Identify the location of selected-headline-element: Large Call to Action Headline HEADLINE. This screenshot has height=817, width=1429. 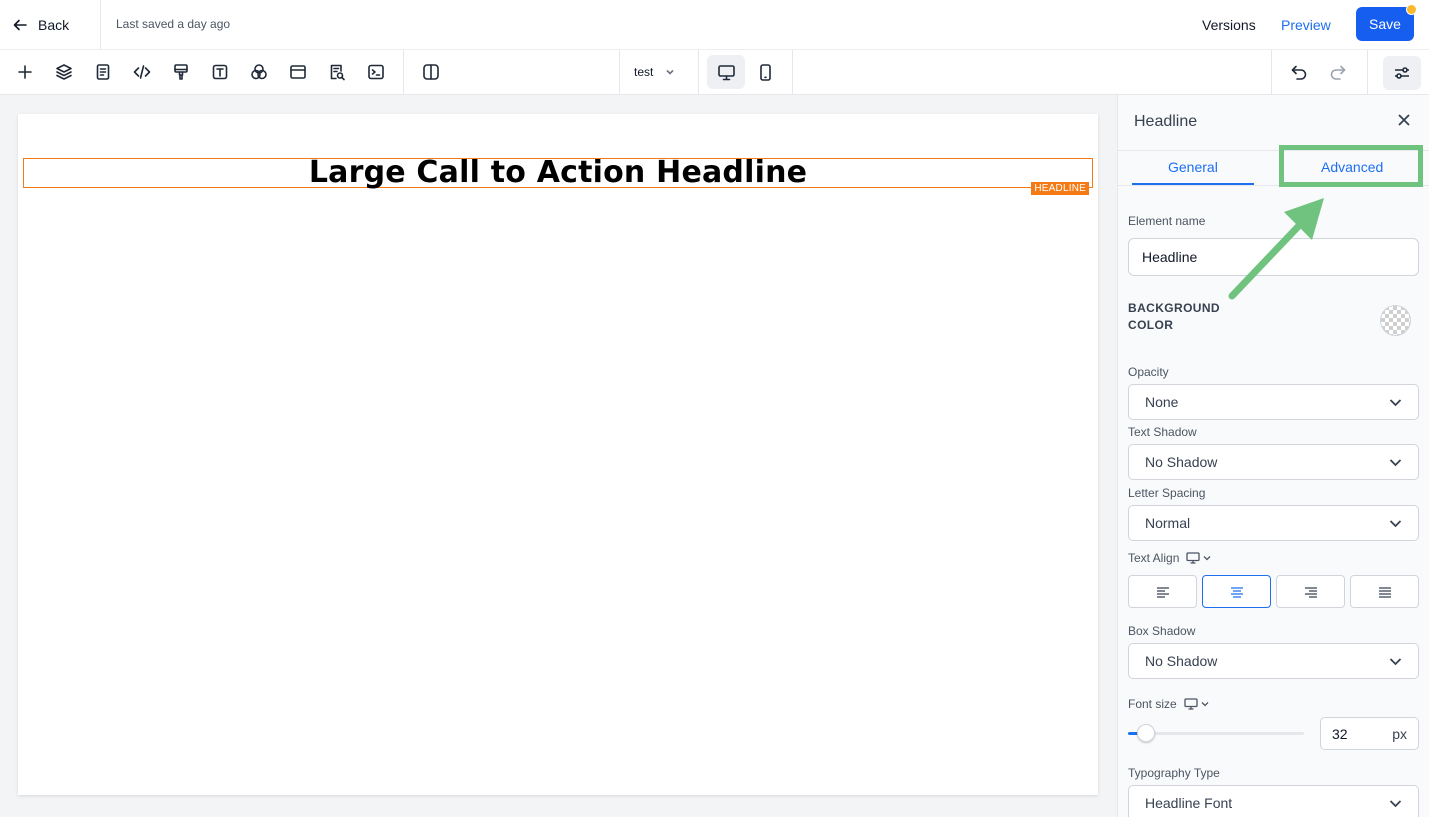
(558, 176).